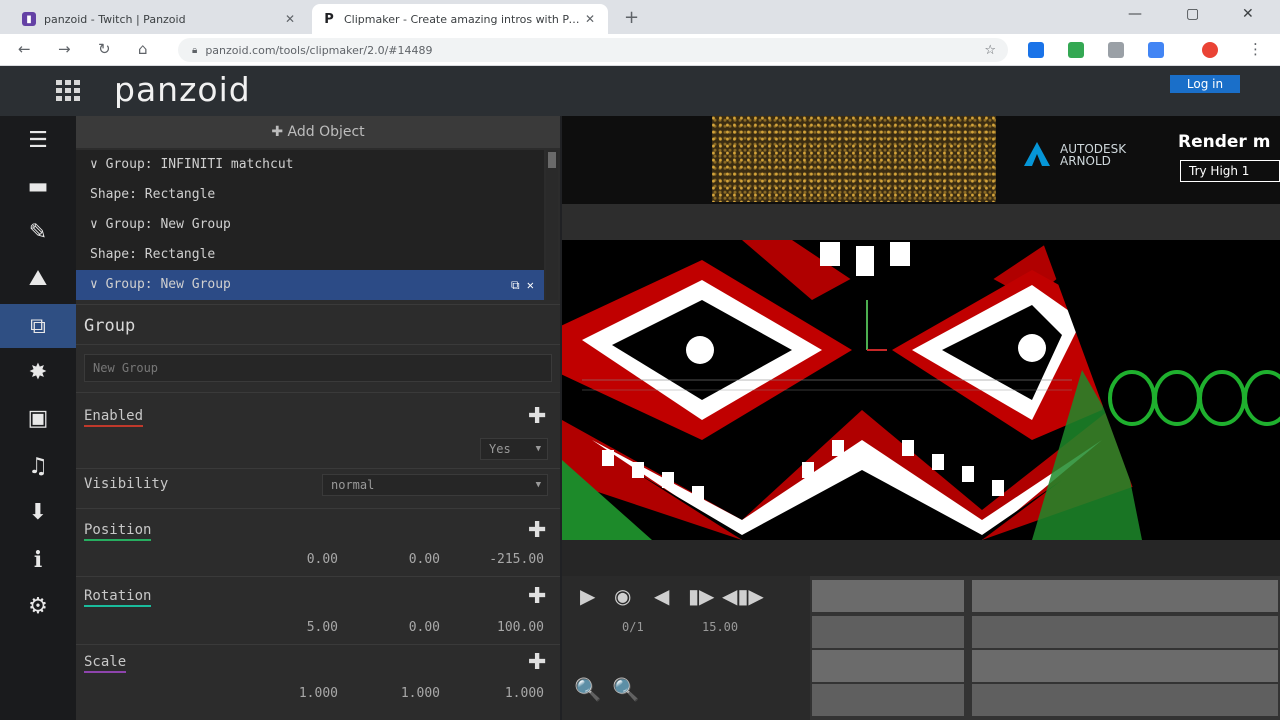 The image size is (1280, 720). What do you see at coordinates (38, 232) in the screenshot?
I see `edit-icon: ✎` at bounding box center [38, 232].